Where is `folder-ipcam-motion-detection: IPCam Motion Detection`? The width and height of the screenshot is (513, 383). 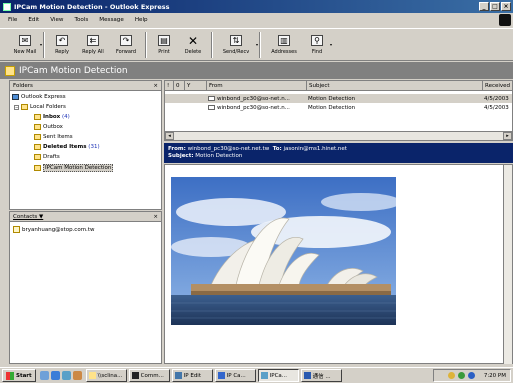 folder-ipcam-motion-detection: IPCam Motion Detection is located at coordinates (74, 168).